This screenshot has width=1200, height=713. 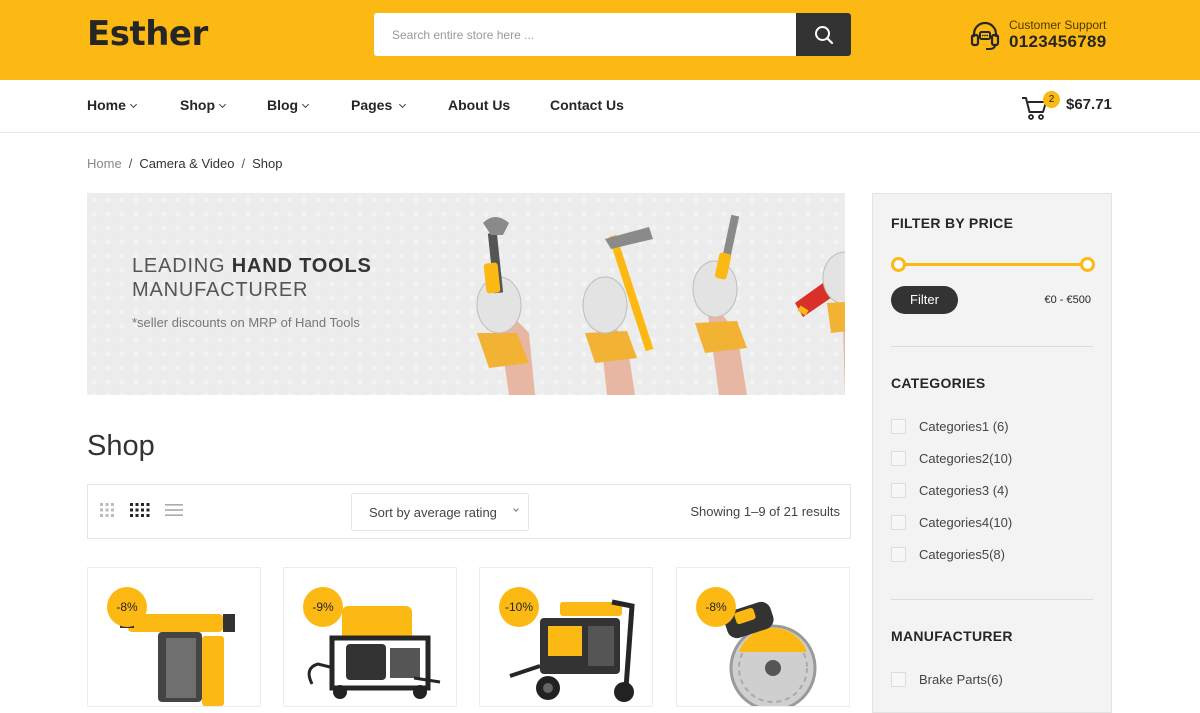 I want to click on grid-view-small-icon, so click(x=107, y=510).